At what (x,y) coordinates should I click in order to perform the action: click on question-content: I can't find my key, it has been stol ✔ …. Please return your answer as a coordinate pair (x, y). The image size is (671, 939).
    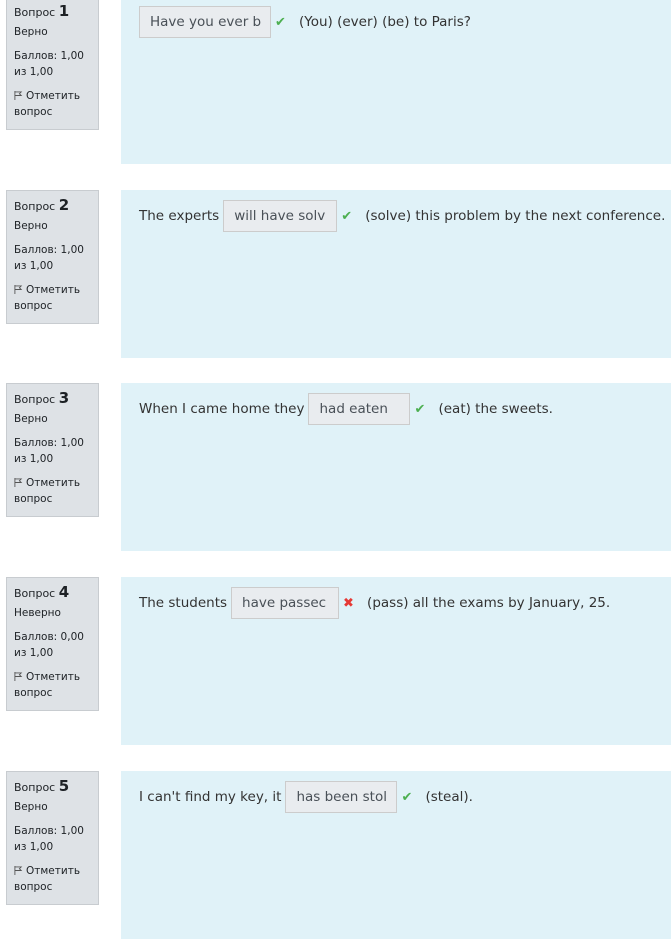
    Looking at the image, I should click on (396, 855).